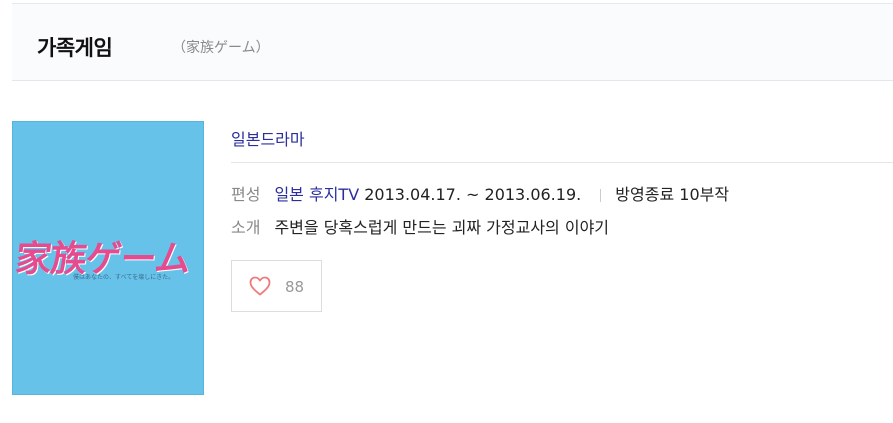  I want to click on like-count: 88, so click(295, 287).